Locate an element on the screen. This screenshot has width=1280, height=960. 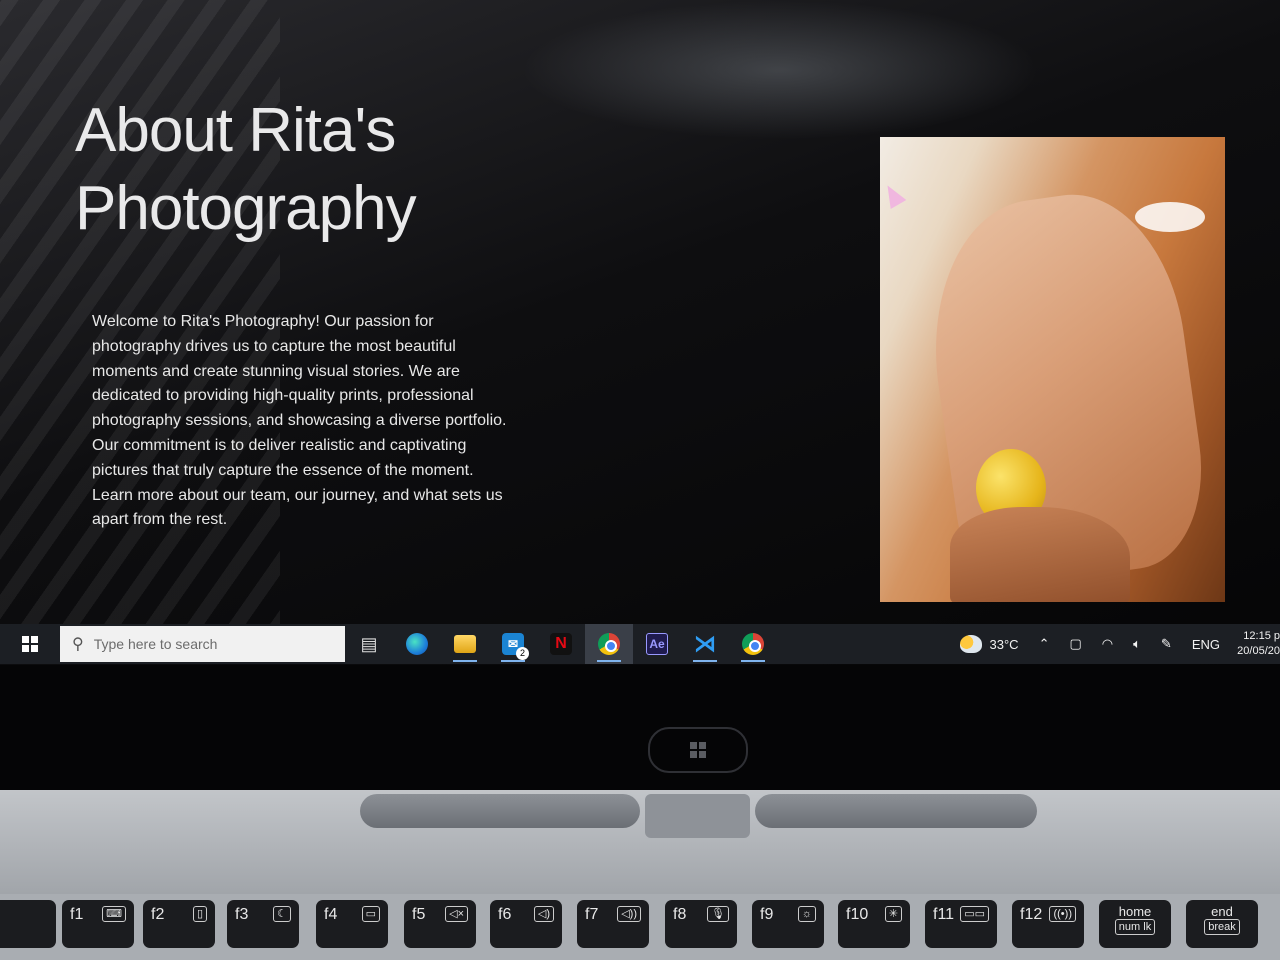
volume-button: 🔈︎ is located at coordinates (1137, 644).